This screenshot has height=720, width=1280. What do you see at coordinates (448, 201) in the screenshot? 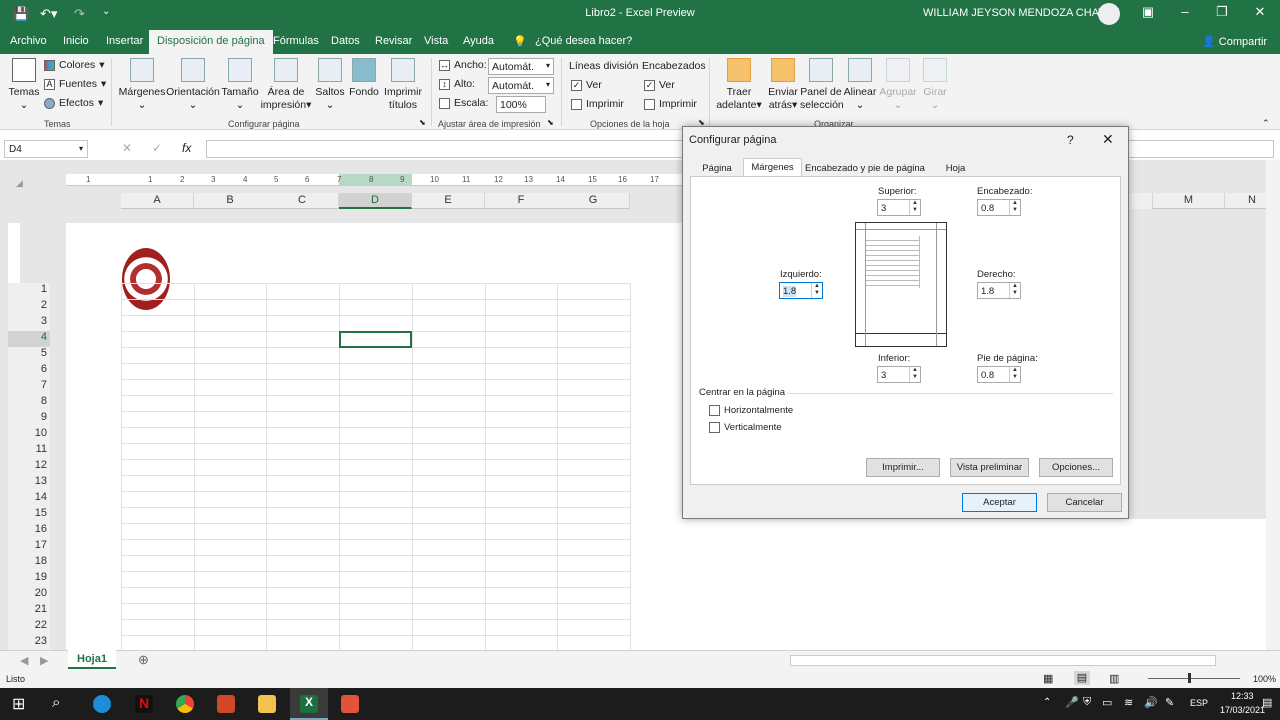
I see `column-header-e: E` at bounding box center [448, 201].